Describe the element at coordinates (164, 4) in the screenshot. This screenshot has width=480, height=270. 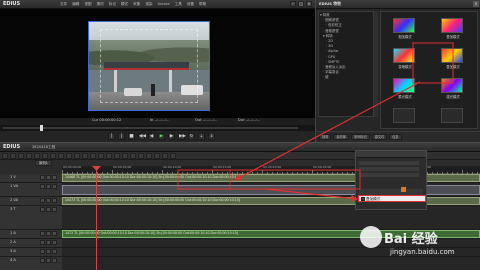
I see `menu-item: Ascore` at that location.